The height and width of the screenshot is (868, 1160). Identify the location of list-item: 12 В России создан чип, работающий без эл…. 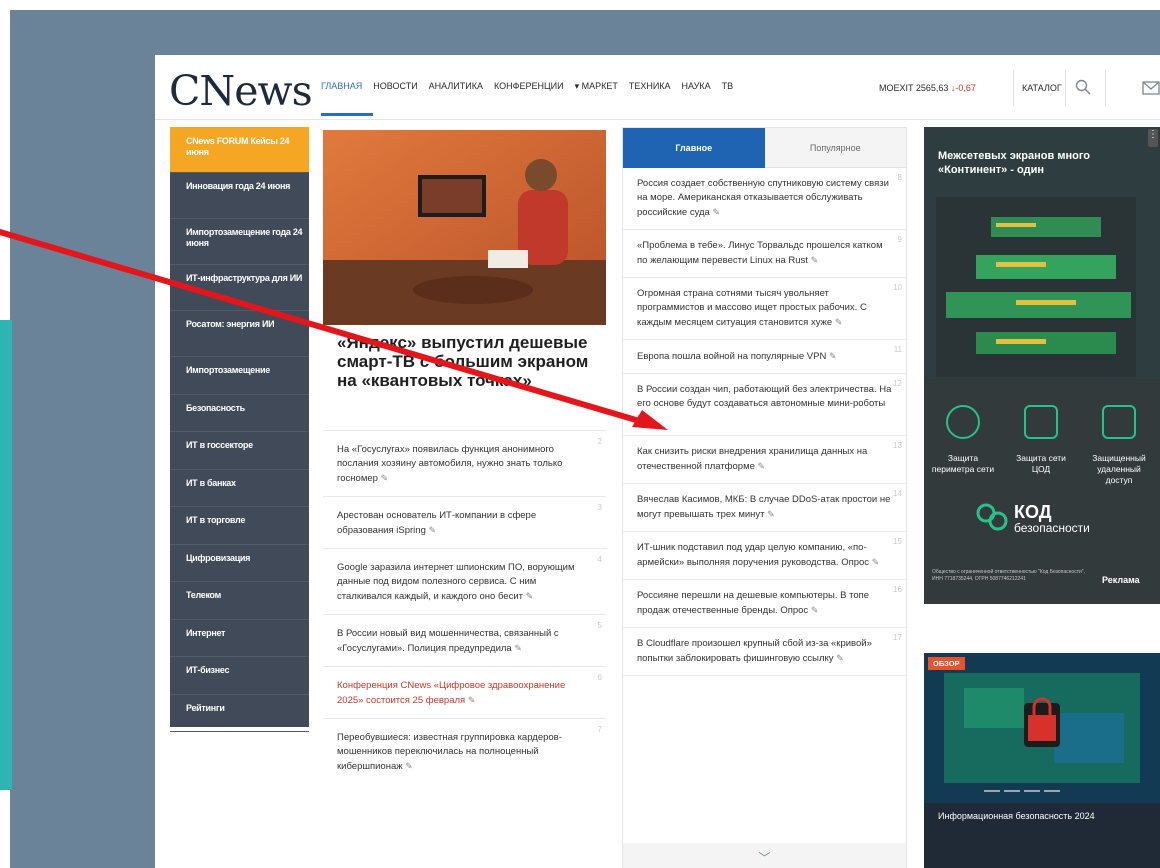
(764, 405).